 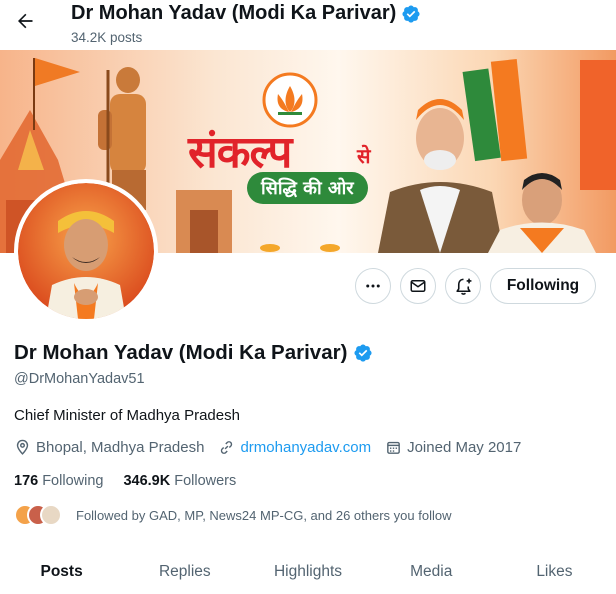 I want to click on tab-replies: Replies, so click(x=184, y=572).